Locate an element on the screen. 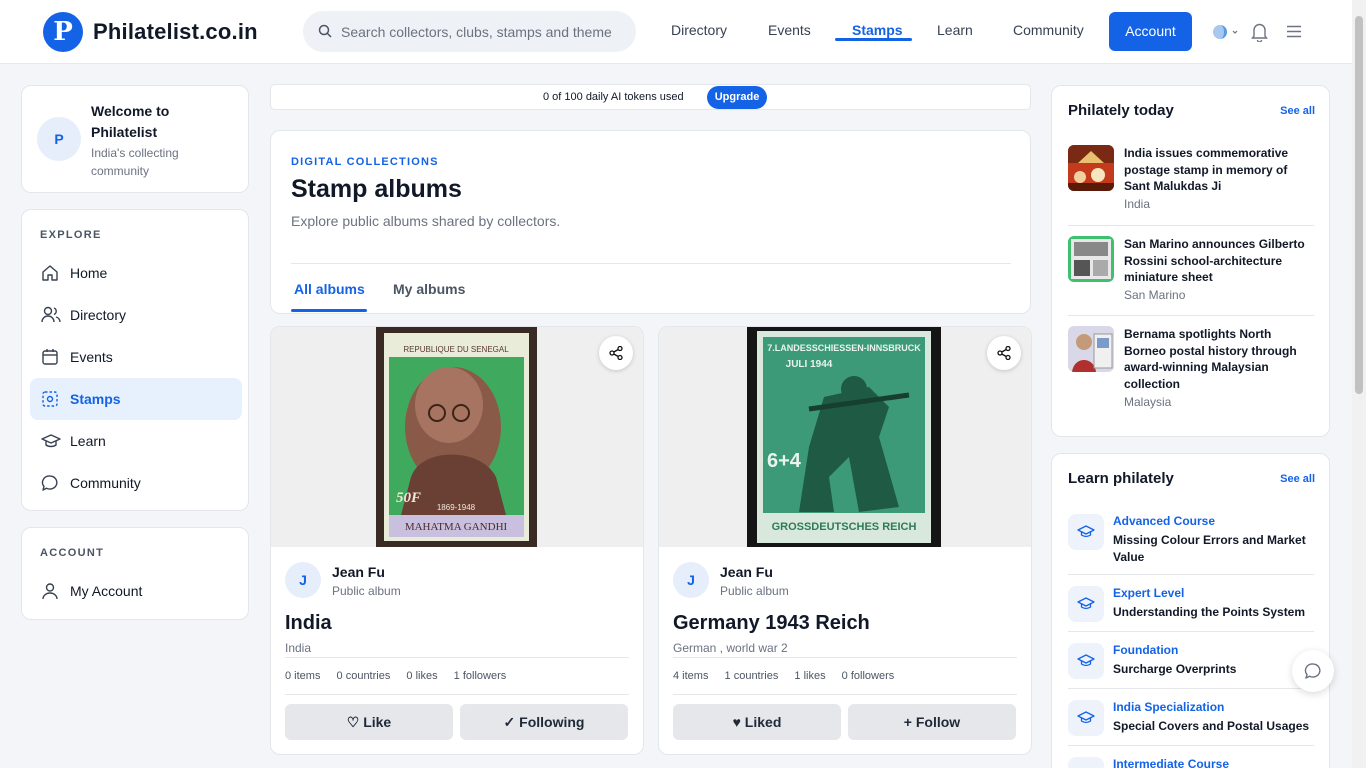 The width and height of the screenshot is (1366, 768). like-button: ♡ Like is located at coordinates (369, 722).